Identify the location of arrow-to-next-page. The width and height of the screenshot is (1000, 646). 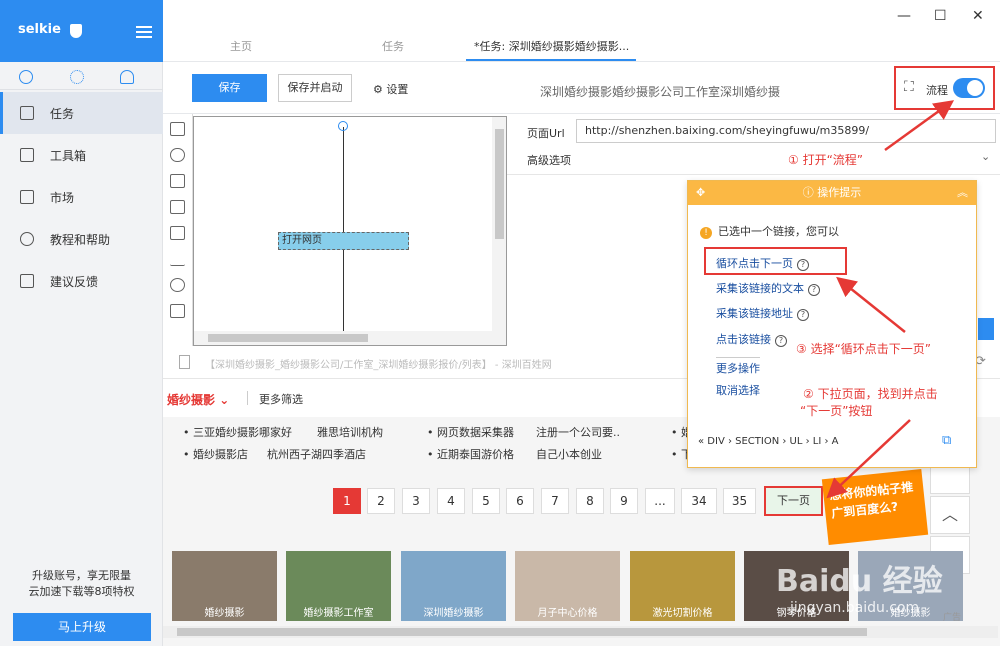
(868, 459).